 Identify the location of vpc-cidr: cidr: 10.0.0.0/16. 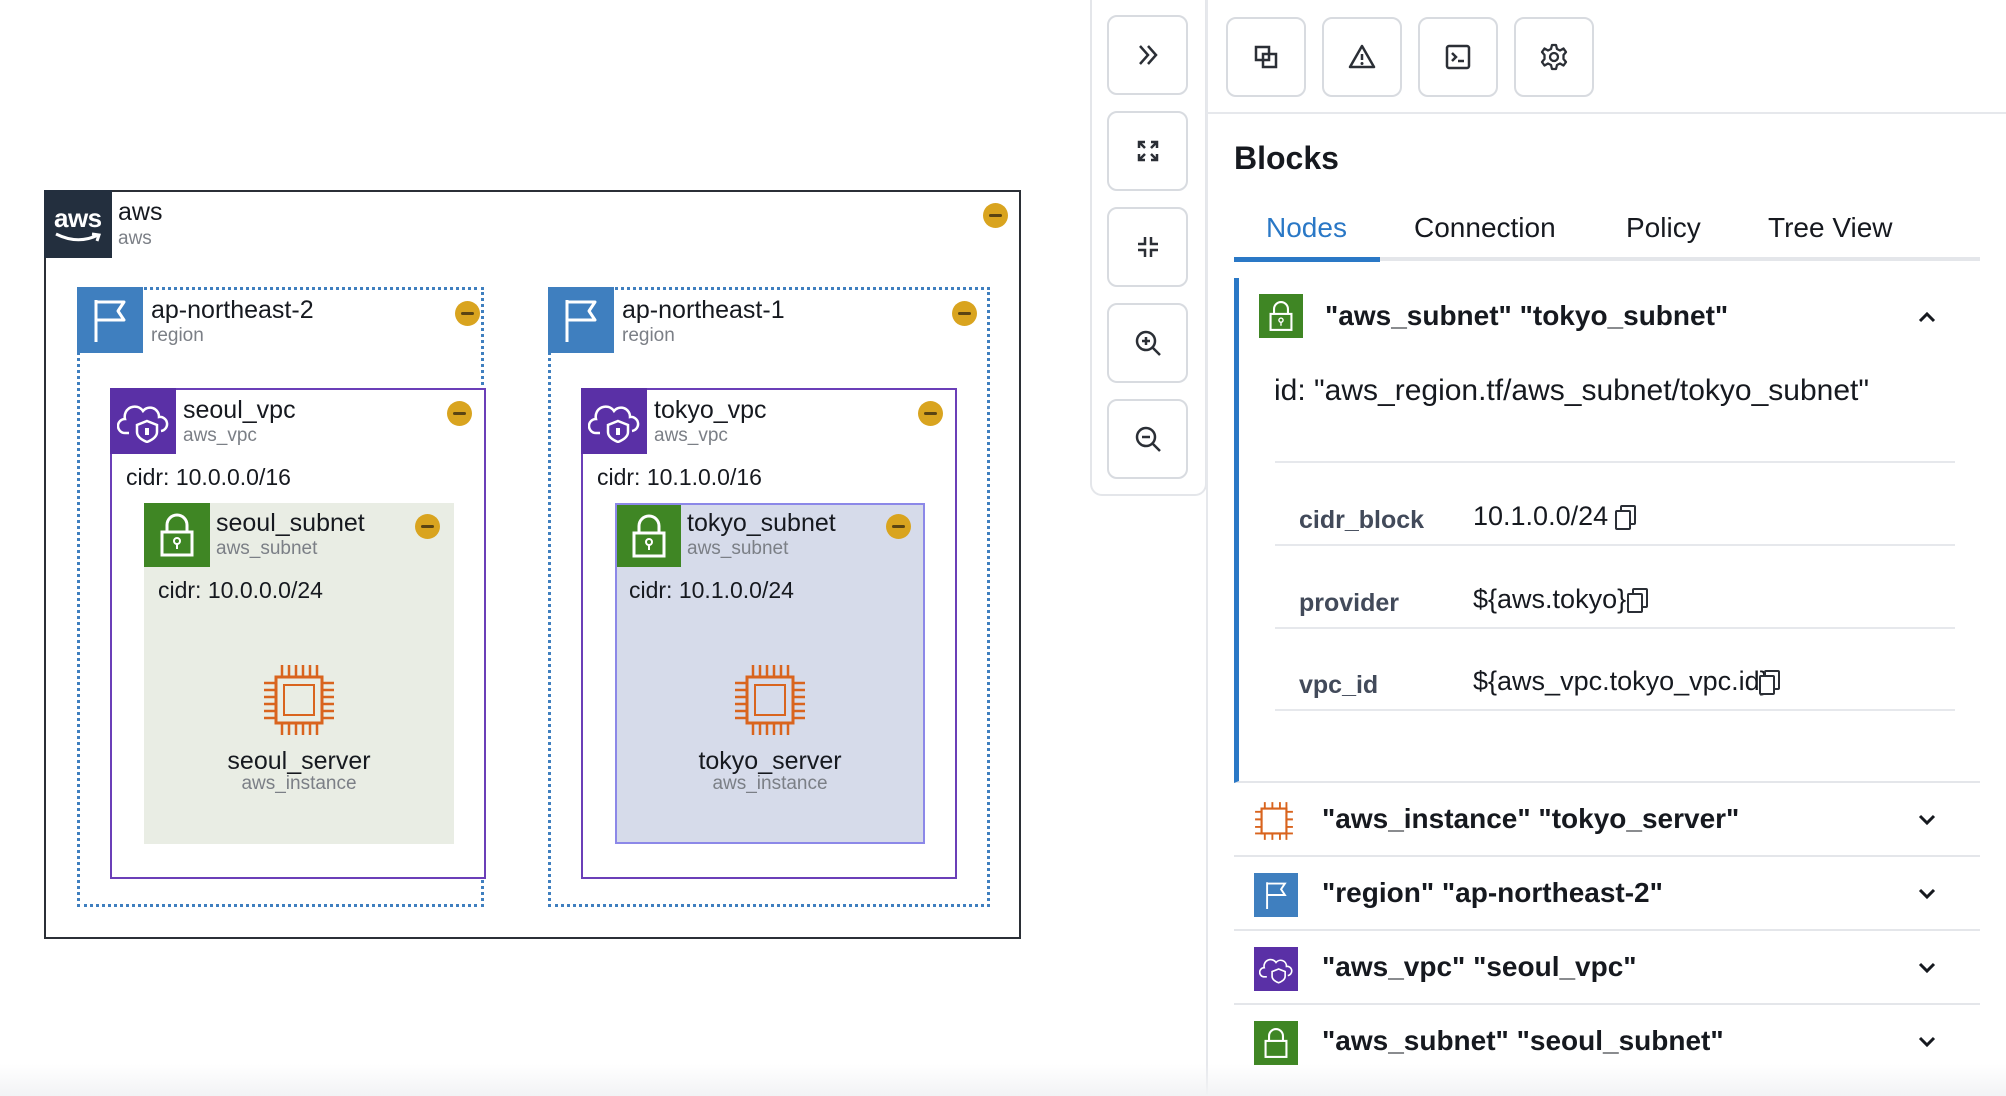
(208, 477).